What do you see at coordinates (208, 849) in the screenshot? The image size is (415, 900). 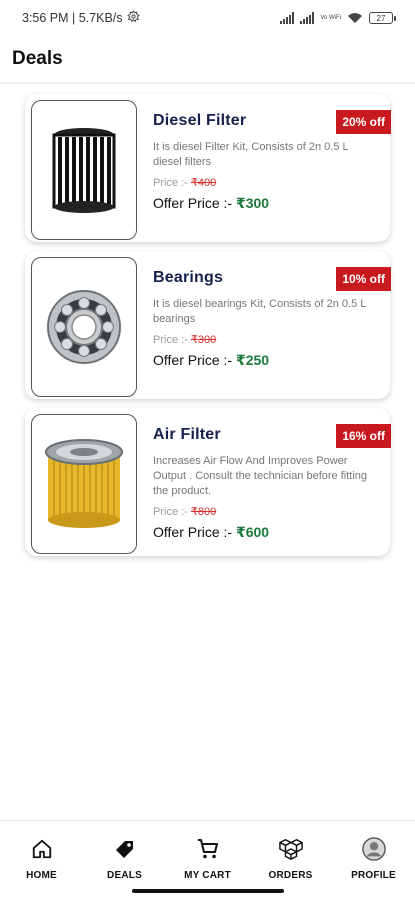 I see `cart-icon` at bounding box center [208, 849].